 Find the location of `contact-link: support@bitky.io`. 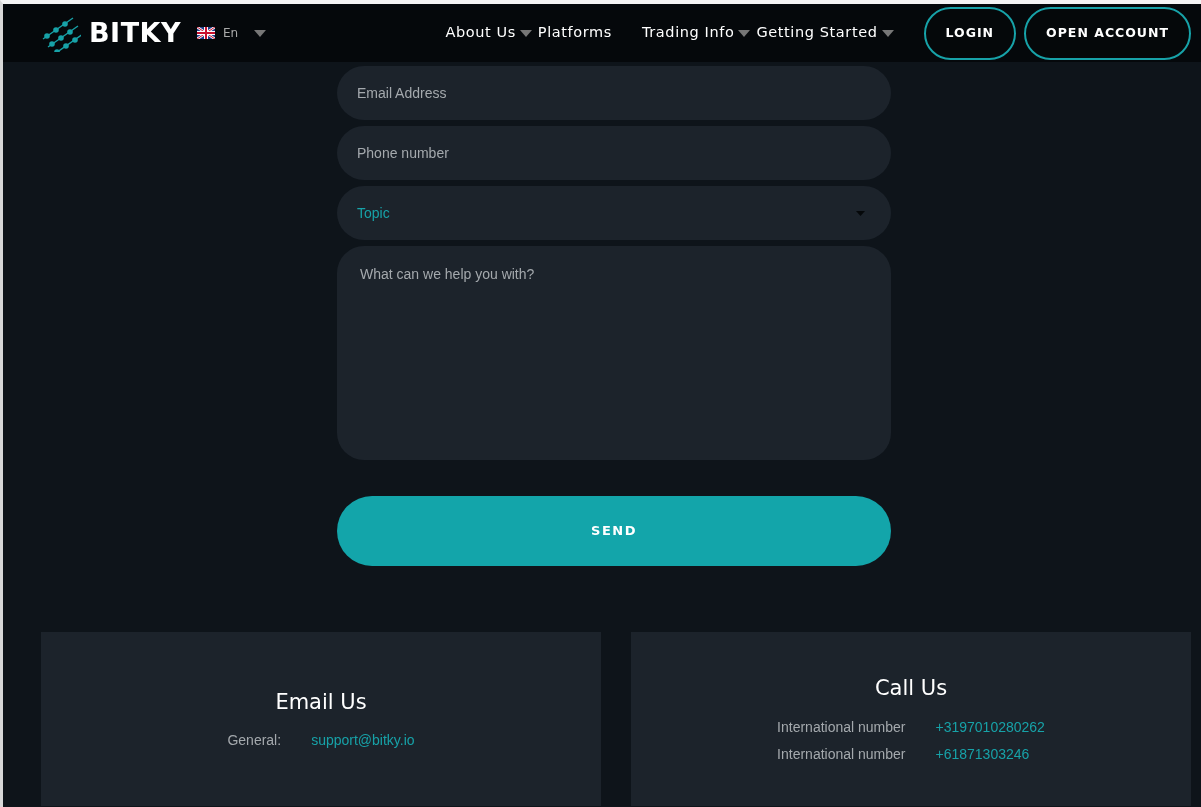

contact-link: support@bitky.io is located at coordinates (363, 741).